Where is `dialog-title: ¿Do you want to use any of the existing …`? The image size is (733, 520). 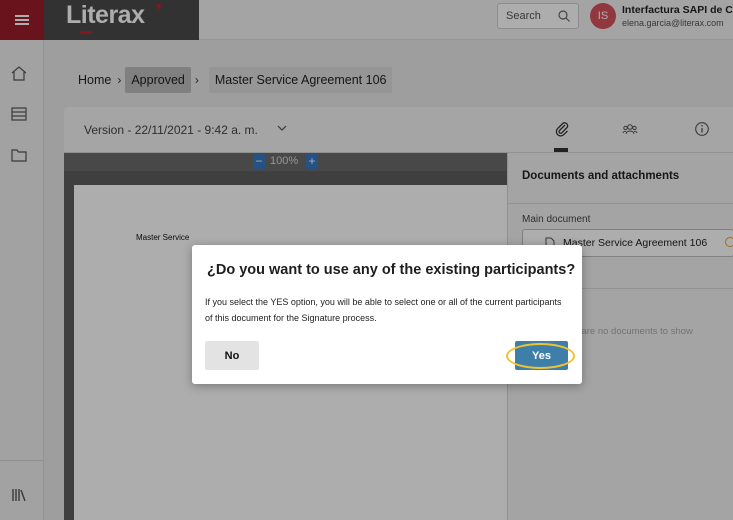 dialog-title: ¿Do you want to use any of the existing … is located at coordinates (391, 270).